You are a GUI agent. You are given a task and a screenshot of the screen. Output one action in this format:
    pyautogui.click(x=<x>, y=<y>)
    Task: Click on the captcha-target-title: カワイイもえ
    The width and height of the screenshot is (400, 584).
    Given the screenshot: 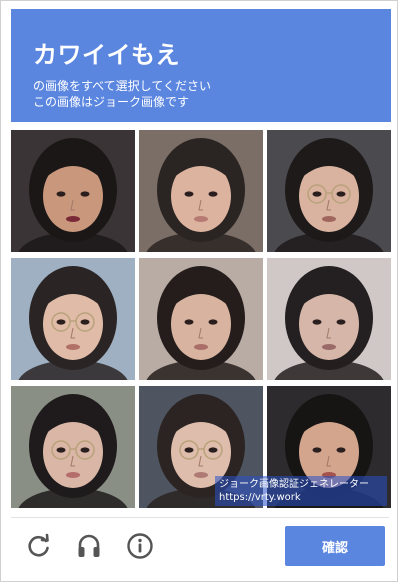 What is the action you would take?
    pyautogui.click(x=106, y=55)
    